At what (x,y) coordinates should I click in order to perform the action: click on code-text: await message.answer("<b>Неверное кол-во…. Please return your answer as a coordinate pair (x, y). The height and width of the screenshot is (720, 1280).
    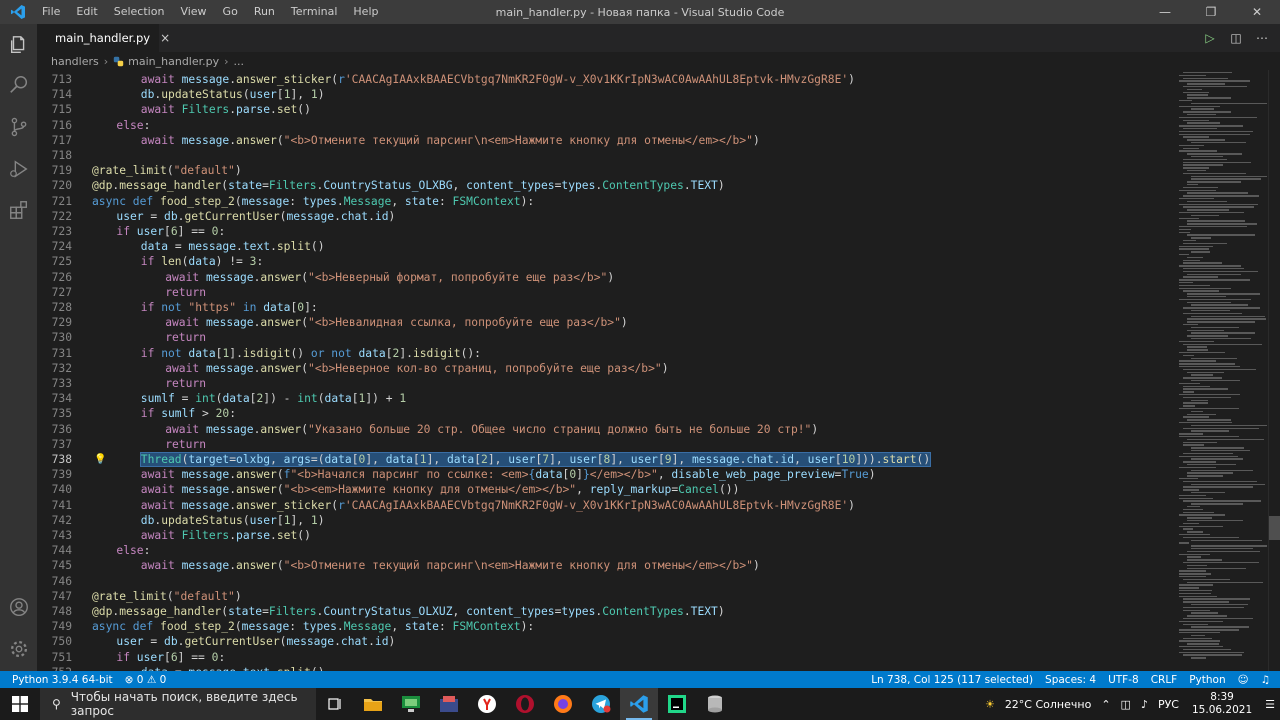
    Looking at the image, I should click on (416, 368).